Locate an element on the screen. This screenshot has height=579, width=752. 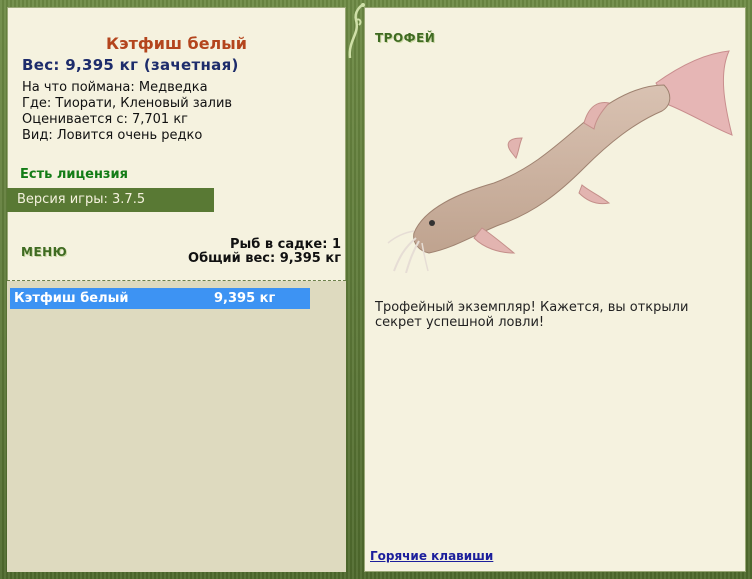
trophy-threshold-info: Оценивается с: 7,701 кг is located at coordinates (105, 119).